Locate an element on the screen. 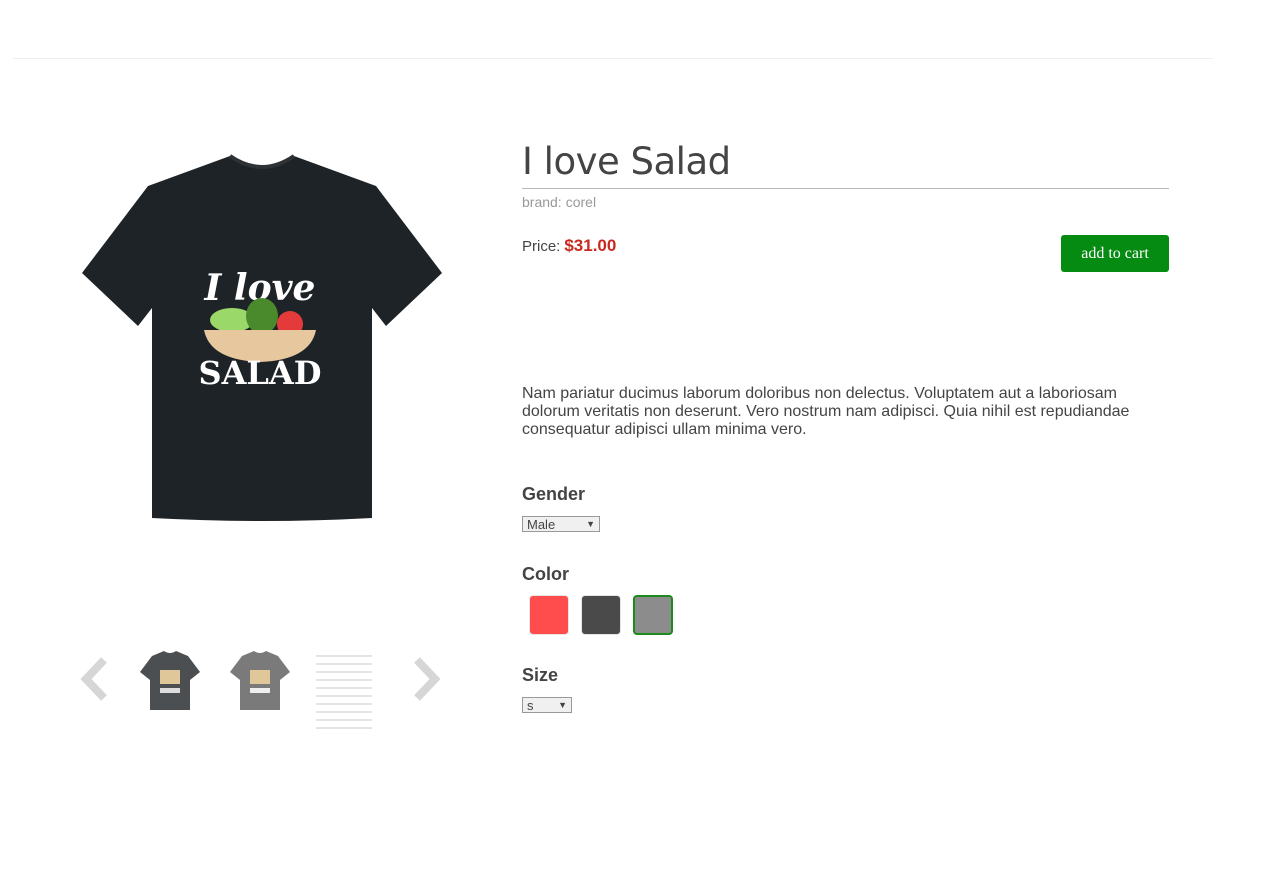  color-swatch-red is located at coordinates (549, 615).